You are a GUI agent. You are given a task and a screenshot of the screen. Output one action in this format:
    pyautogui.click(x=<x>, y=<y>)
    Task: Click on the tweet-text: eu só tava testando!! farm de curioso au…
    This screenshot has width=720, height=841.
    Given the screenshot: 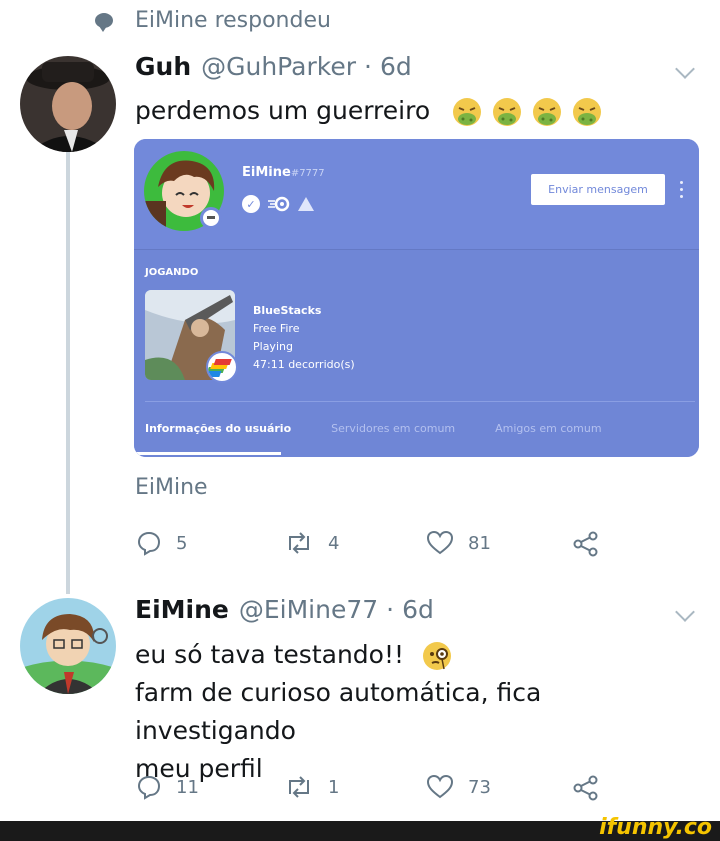 What is the action you would take?
    pyautogui.click(x=422, y=712)
    